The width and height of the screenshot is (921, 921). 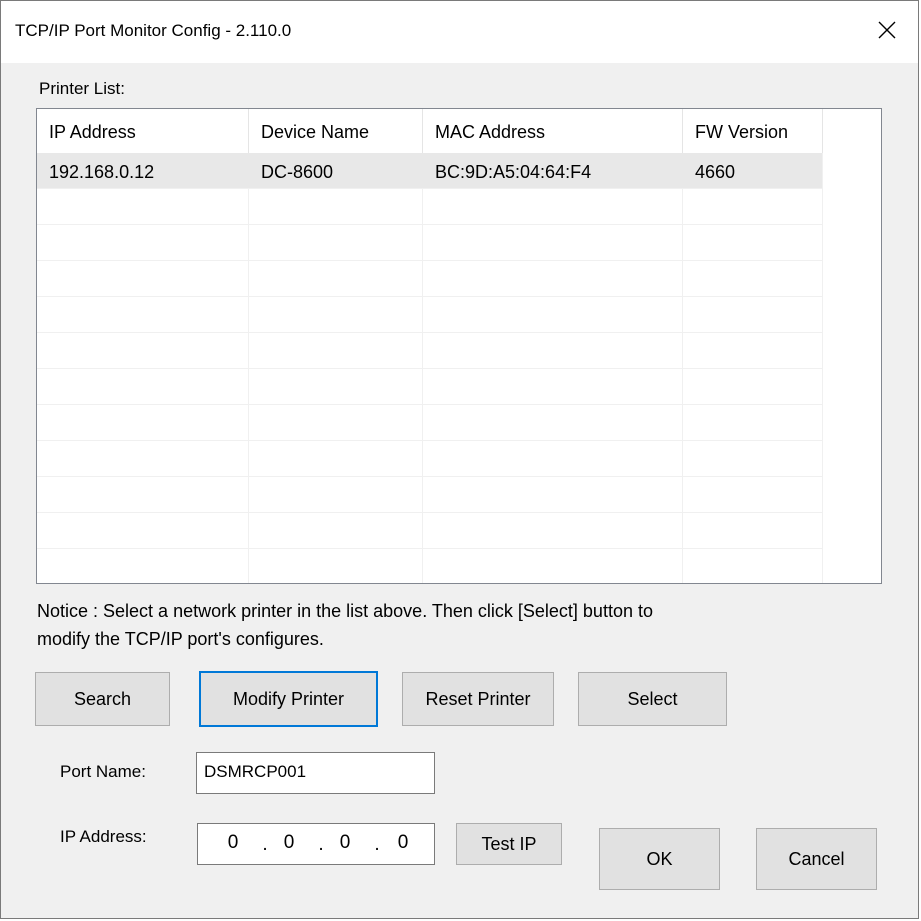 I want to click on grid-line, so click(x=822, y=368).